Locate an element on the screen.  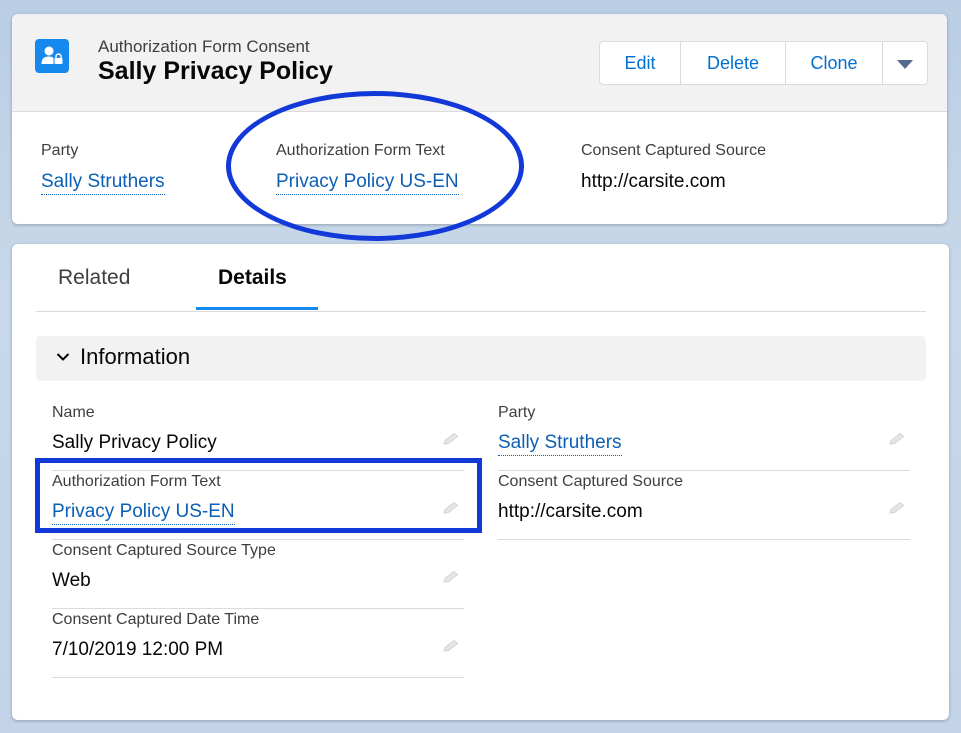
clone-button: Clone is located at coordinates (834, 63).